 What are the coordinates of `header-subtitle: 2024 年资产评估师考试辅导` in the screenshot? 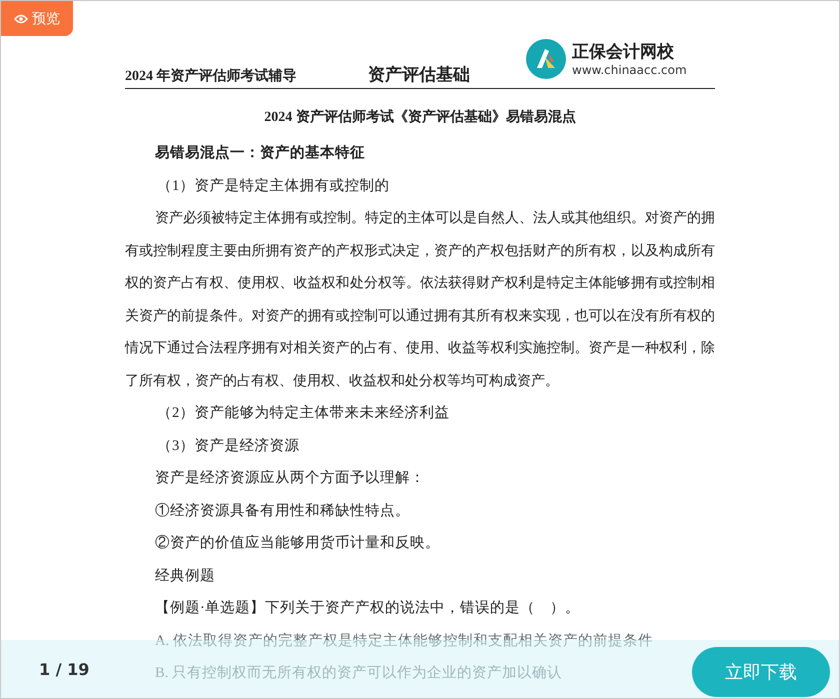 It's located at (211, 76).